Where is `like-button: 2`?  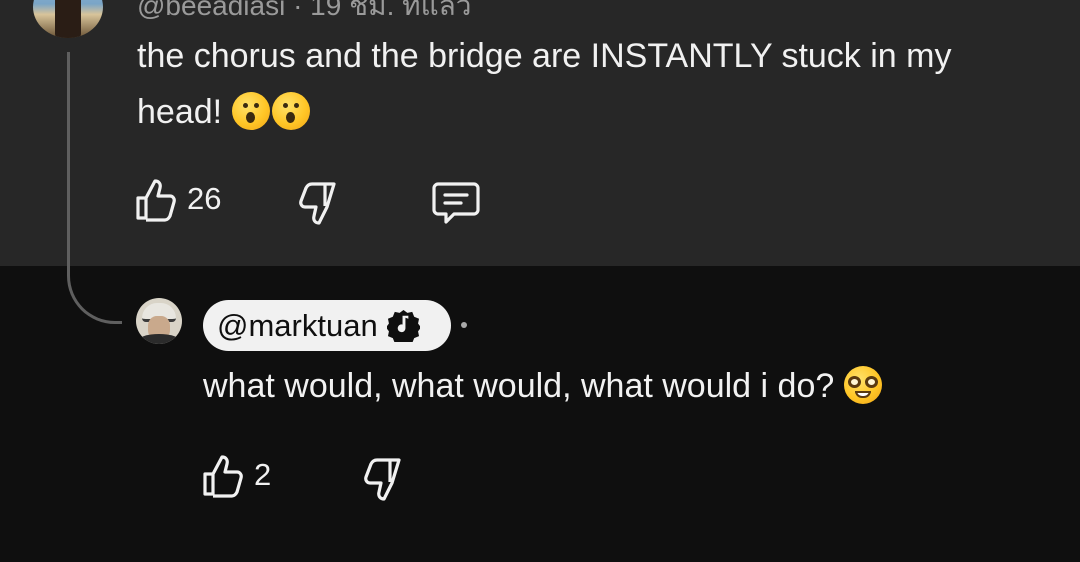
like-button: 2 is located at coordinates (236, 475).